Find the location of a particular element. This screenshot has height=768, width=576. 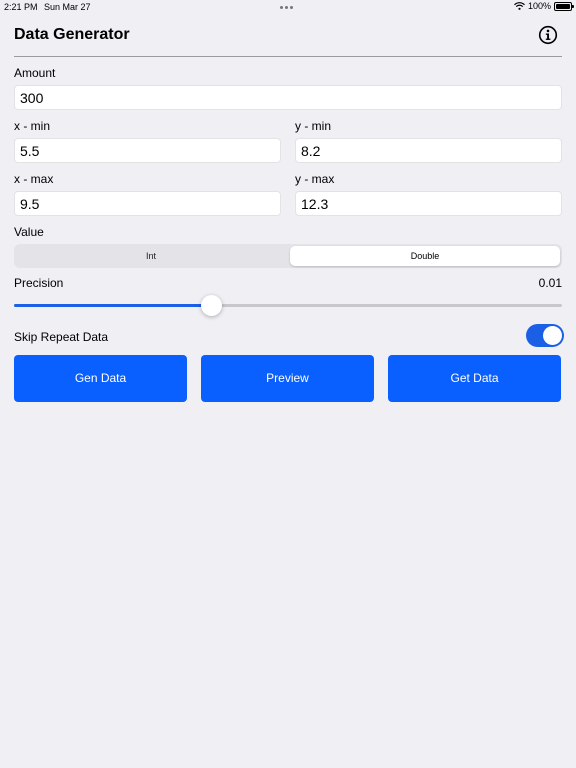

segment-double: Double is located at coordinates (425, 256).